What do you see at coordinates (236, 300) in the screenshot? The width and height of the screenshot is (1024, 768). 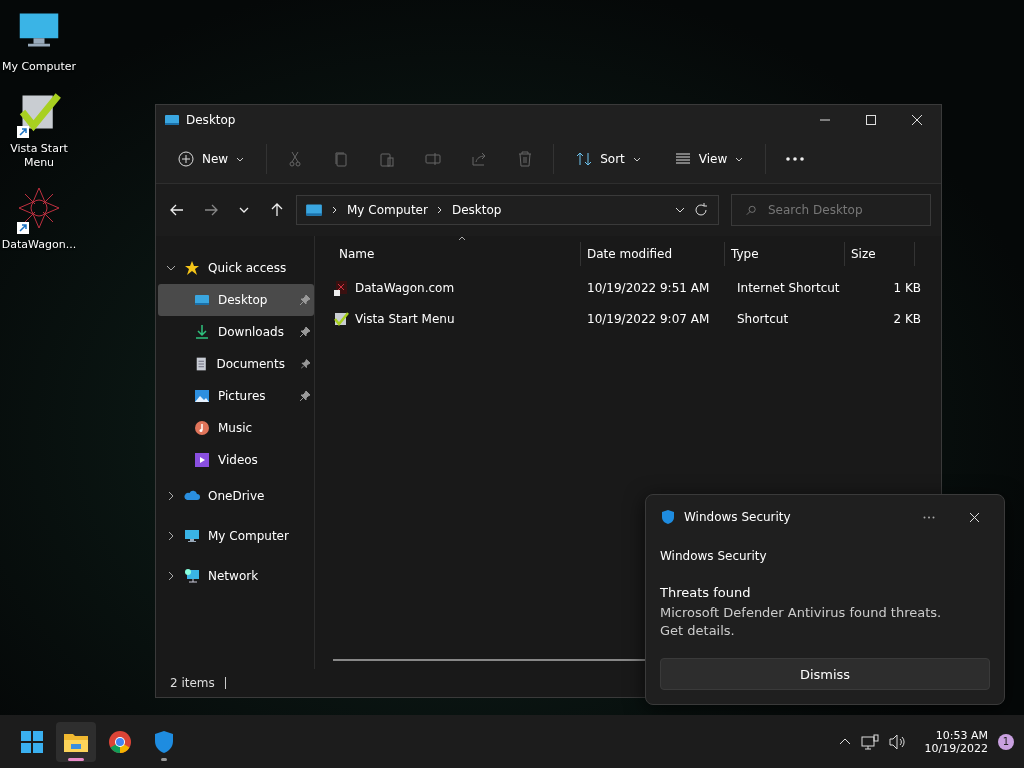 I see `sidebar-item: Desktop` at bounding box center [236, 300].